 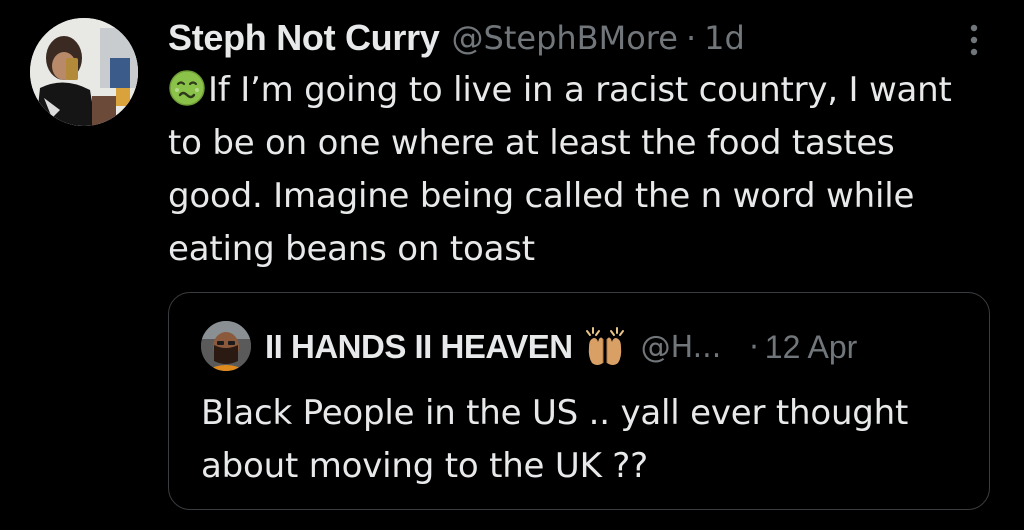 I want to click on quoted-header: II HANDS II HEAVEN @H... · 12 Apr, so click(x=561, y=347).